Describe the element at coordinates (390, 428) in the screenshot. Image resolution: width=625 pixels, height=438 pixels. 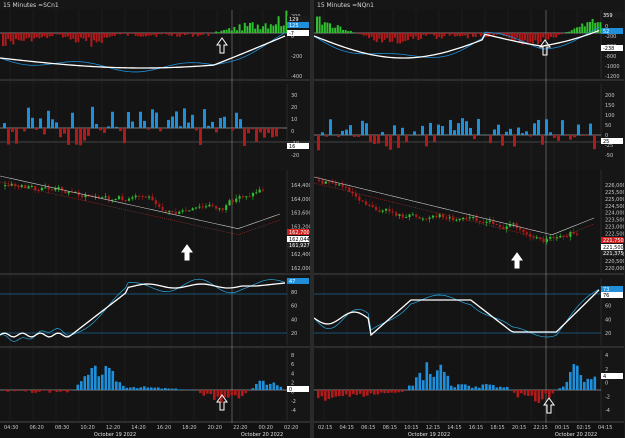
I see `time-tick-label: 08:15` at that location.